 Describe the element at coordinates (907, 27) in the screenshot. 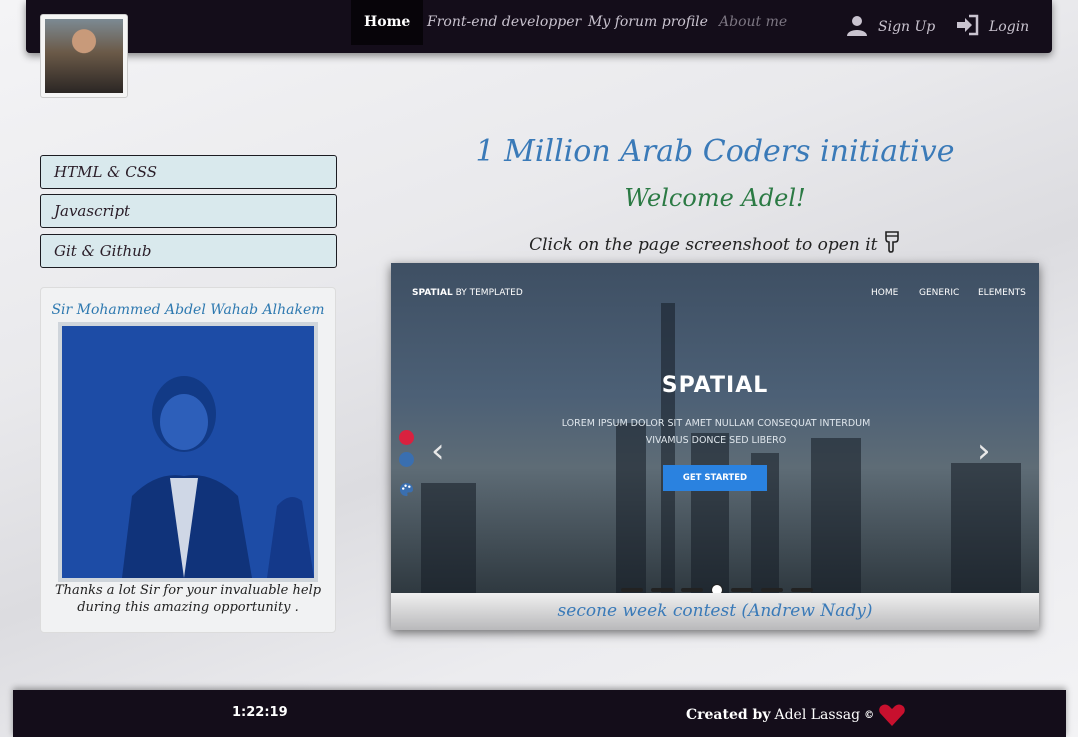

I see `sign-up-label: Sign Up` at that location.